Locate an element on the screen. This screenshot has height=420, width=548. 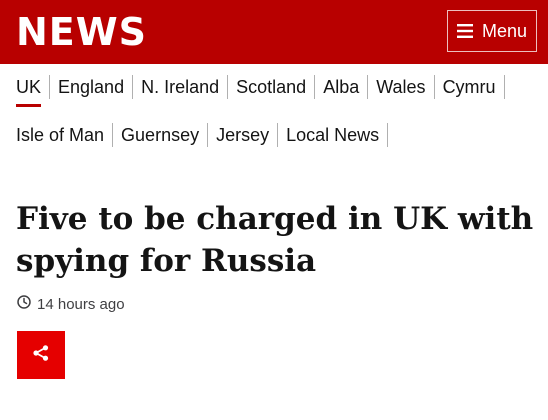
nav-item-wales: Wales is located at coordinates (401, 87).